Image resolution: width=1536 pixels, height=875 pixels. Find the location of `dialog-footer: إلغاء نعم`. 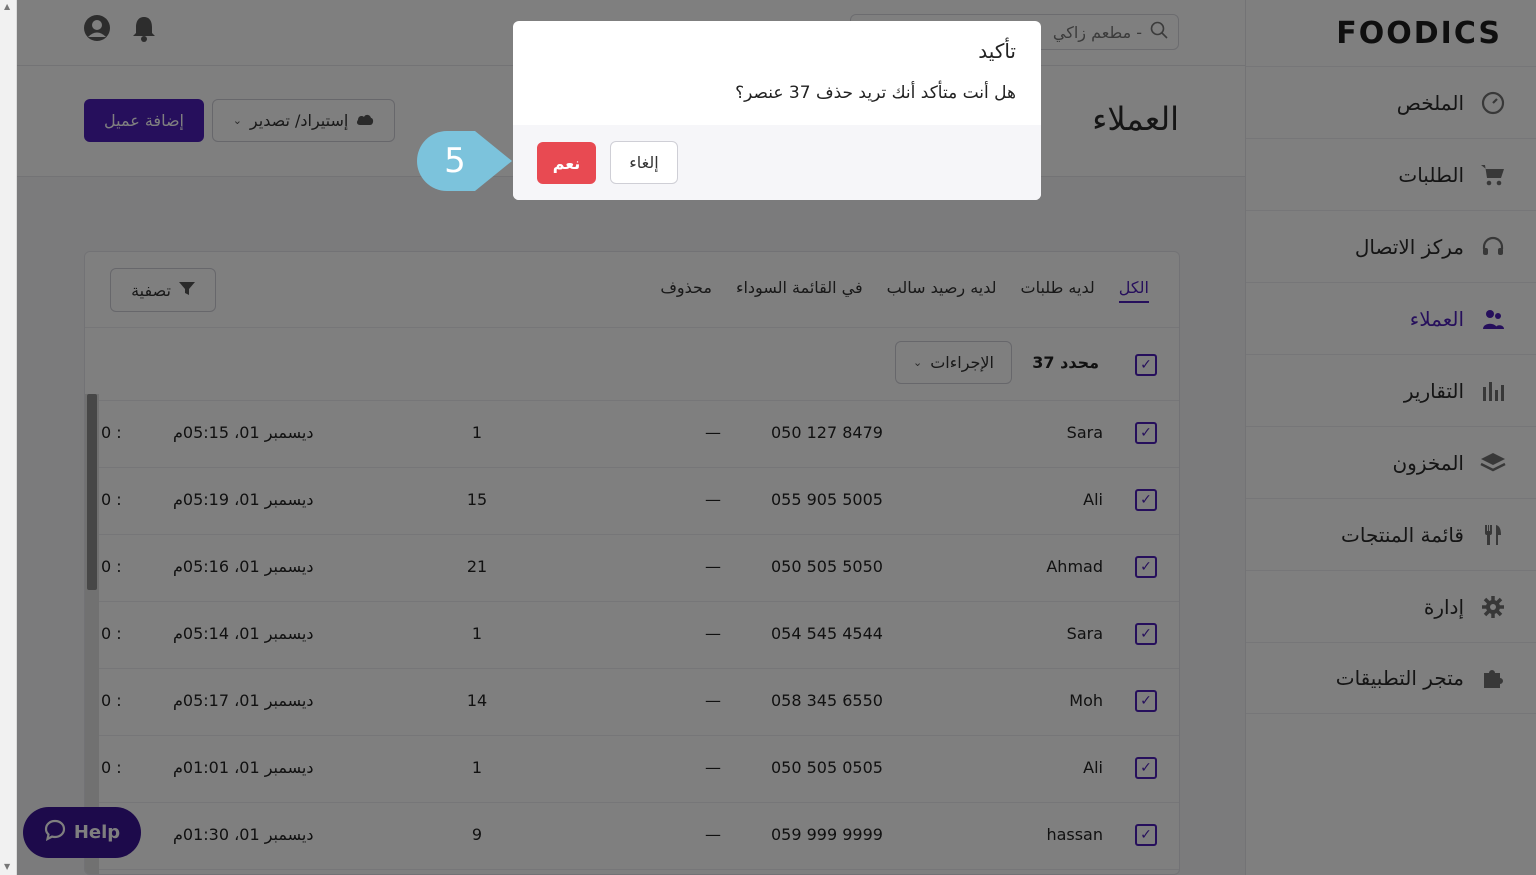

dialog-footer: إلغاء نعم is located at coordinates (777, 162).